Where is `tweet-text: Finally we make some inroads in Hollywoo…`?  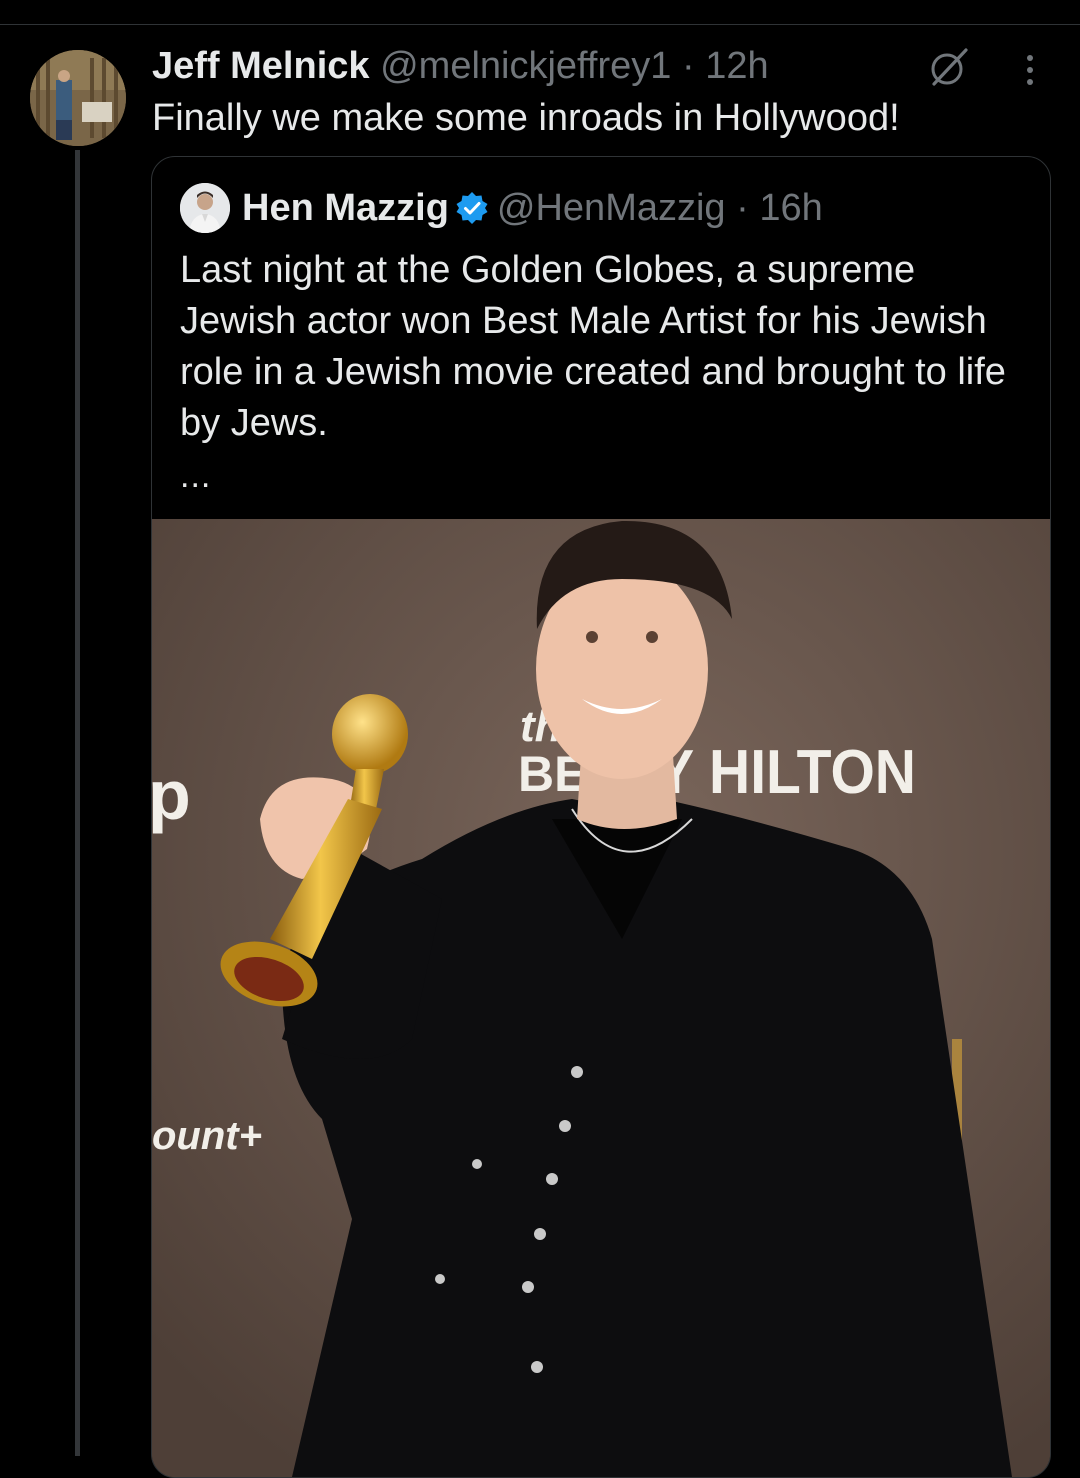
tweet-text: Finally we make some inroads in Hollywoo… is located at coordinates (526, 118).